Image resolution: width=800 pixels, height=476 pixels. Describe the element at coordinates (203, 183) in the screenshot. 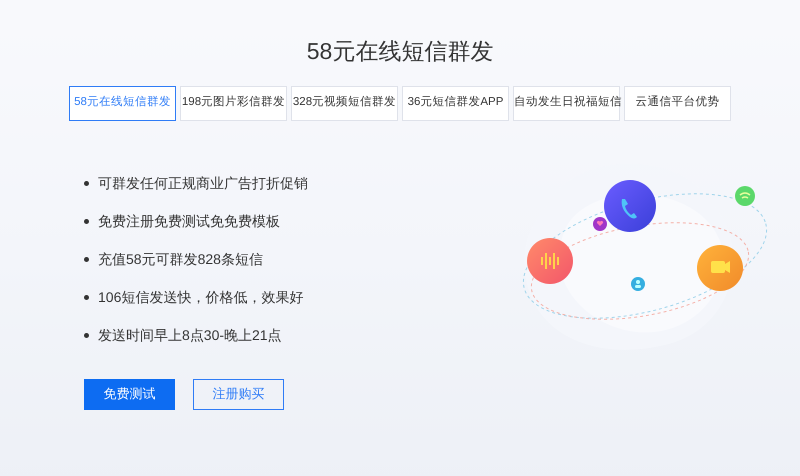

I see `feature-text: 可群发任何正规商业广告打折促销` at that location.